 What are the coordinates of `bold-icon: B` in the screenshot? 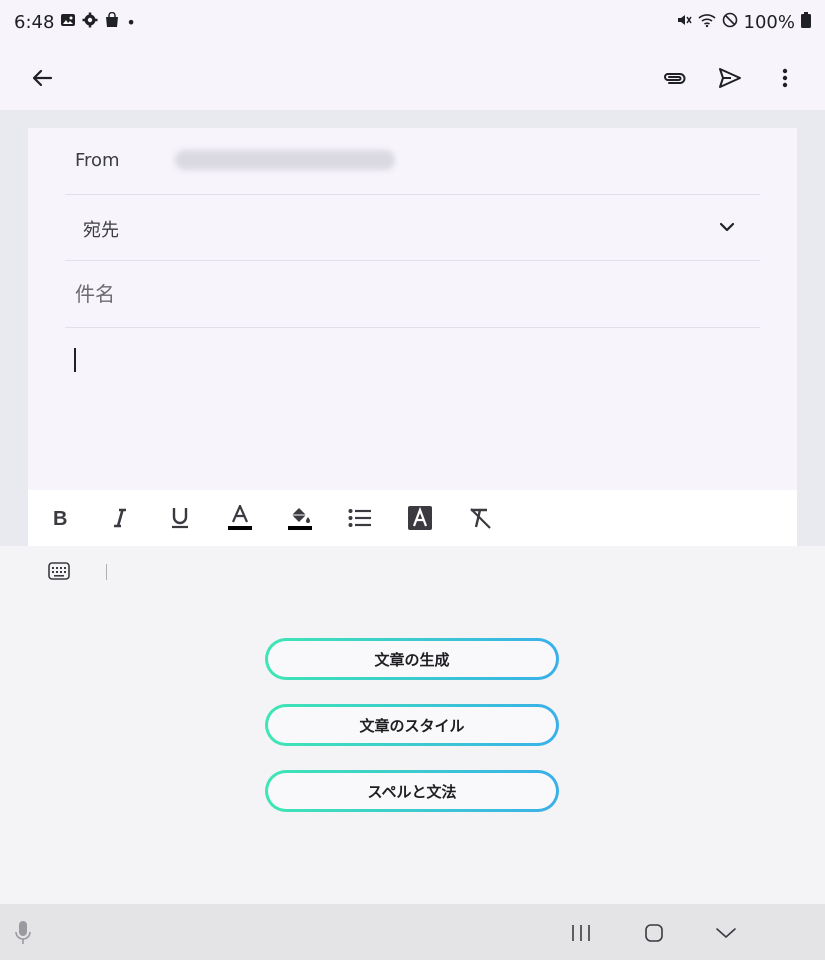 It's located at (60, 518).